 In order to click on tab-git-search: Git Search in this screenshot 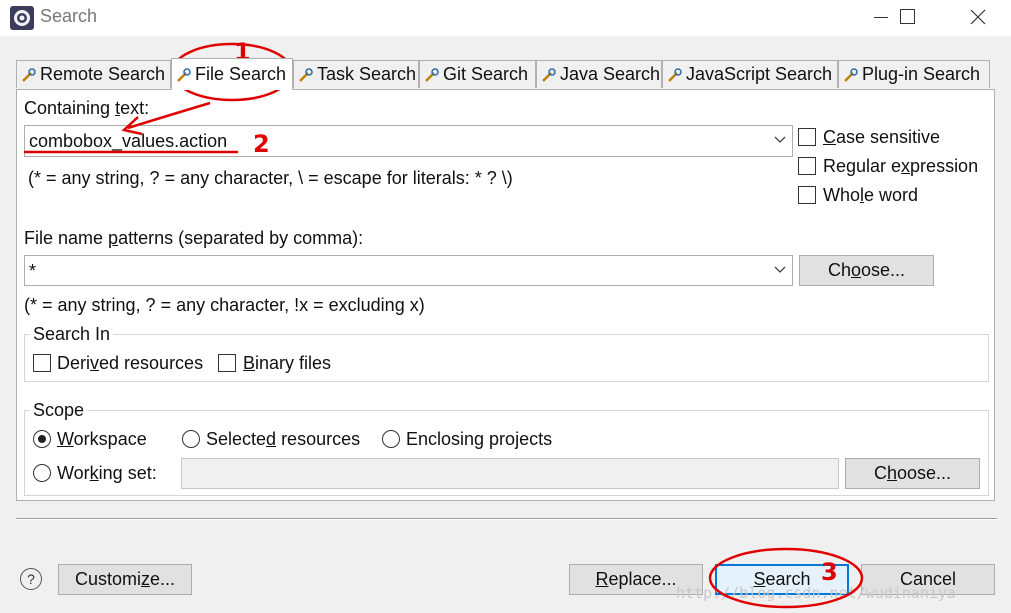, I will do `click(477, 74)`.